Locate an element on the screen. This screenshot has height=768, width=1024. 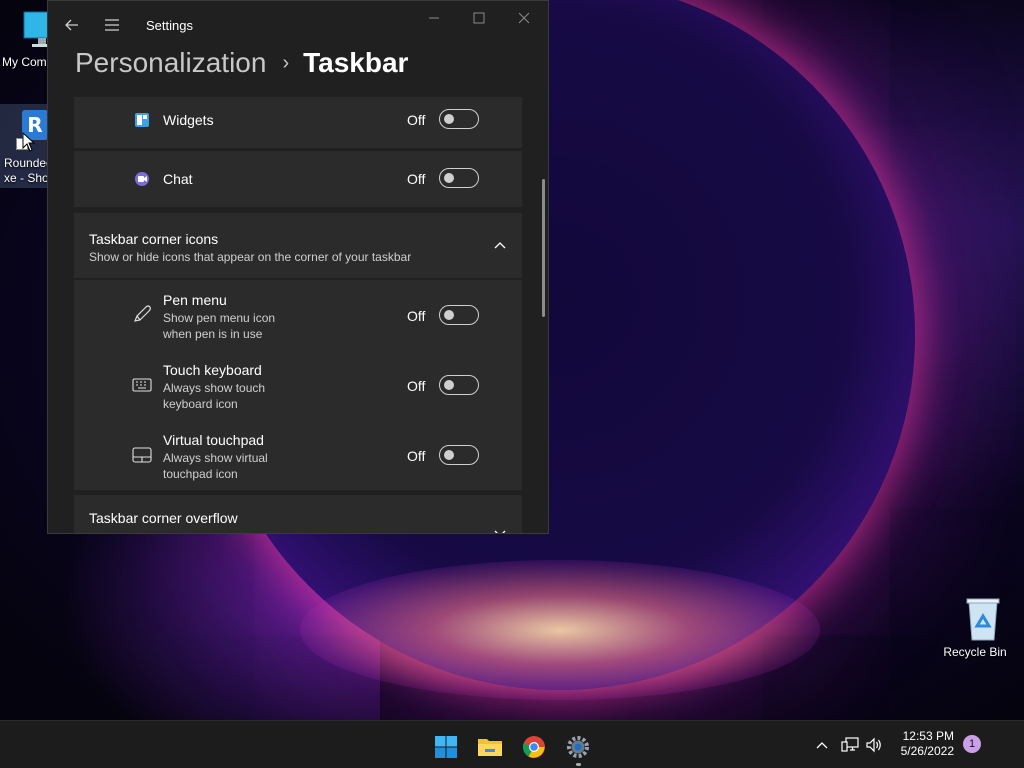
start-icon is located at coordinates (446, 747).